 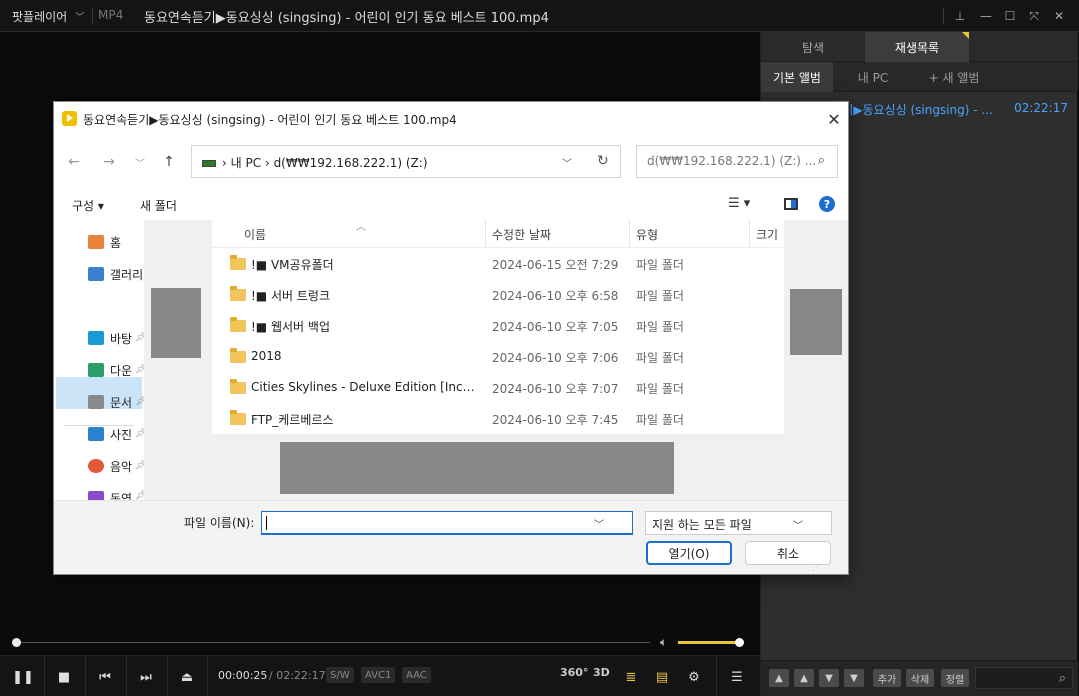 I want to click on sort-ascending-icon: ︿, so click(x=361, y=227).